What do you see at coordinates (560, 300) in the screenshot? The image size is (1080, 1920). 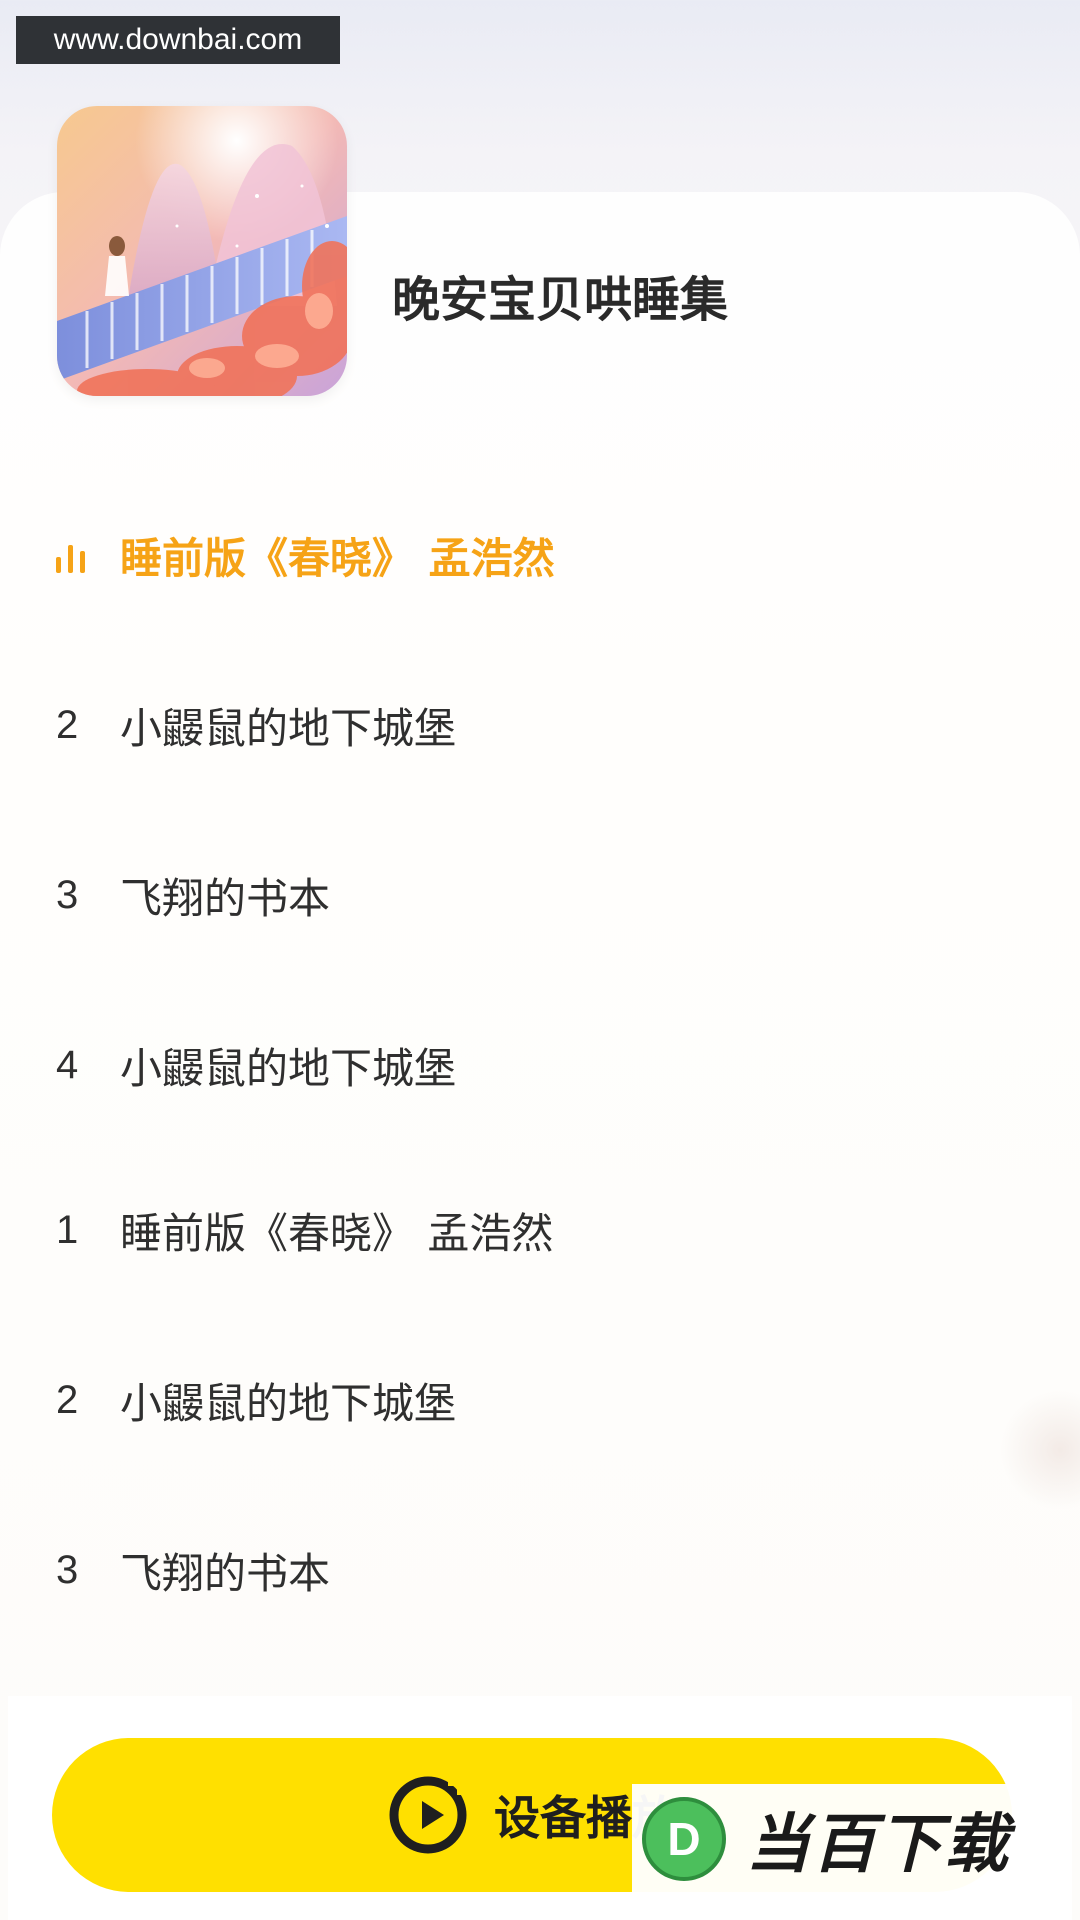 I see `album-title: 晚安宝贝哄睡集` at bounding box center [560, 300].